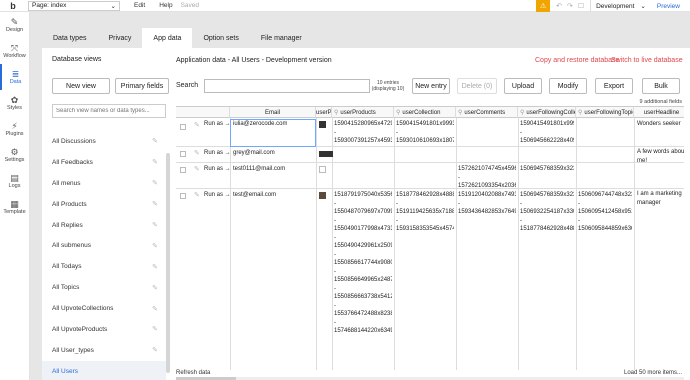 The image size is (690, 380). I want to click on nav-data: ≣ Data, so click(14, 77).